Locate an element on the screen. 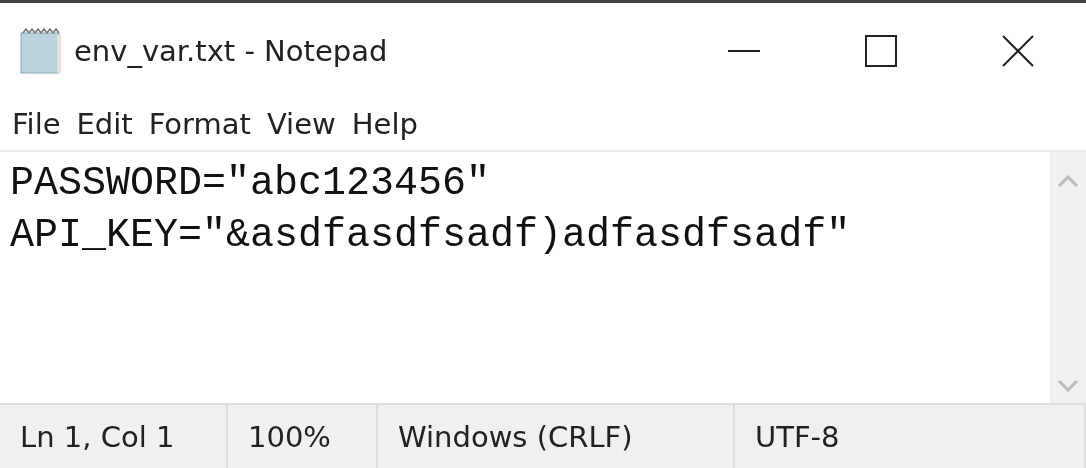 Image resolution: width=1086 pixels, height=468 pixels. window-title: env_var.txt - Notepad is located at coordinates (231, 50).